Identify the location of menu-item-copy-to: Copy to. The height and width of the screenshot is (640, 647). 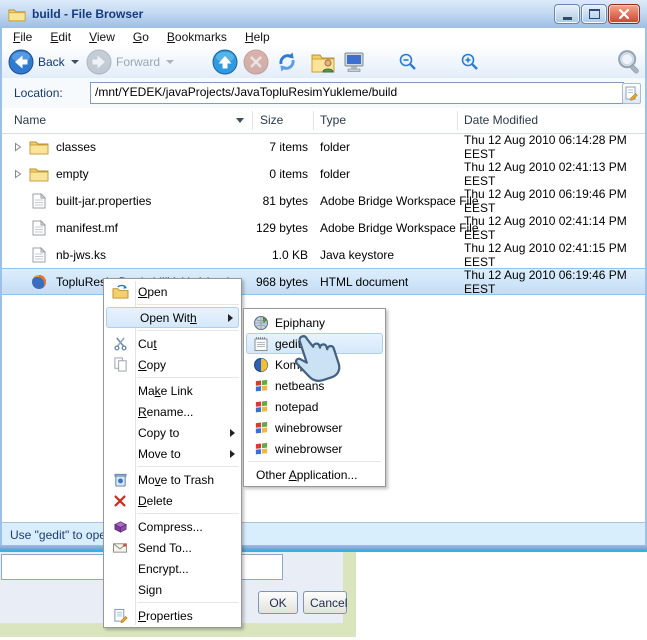
(172, 432).